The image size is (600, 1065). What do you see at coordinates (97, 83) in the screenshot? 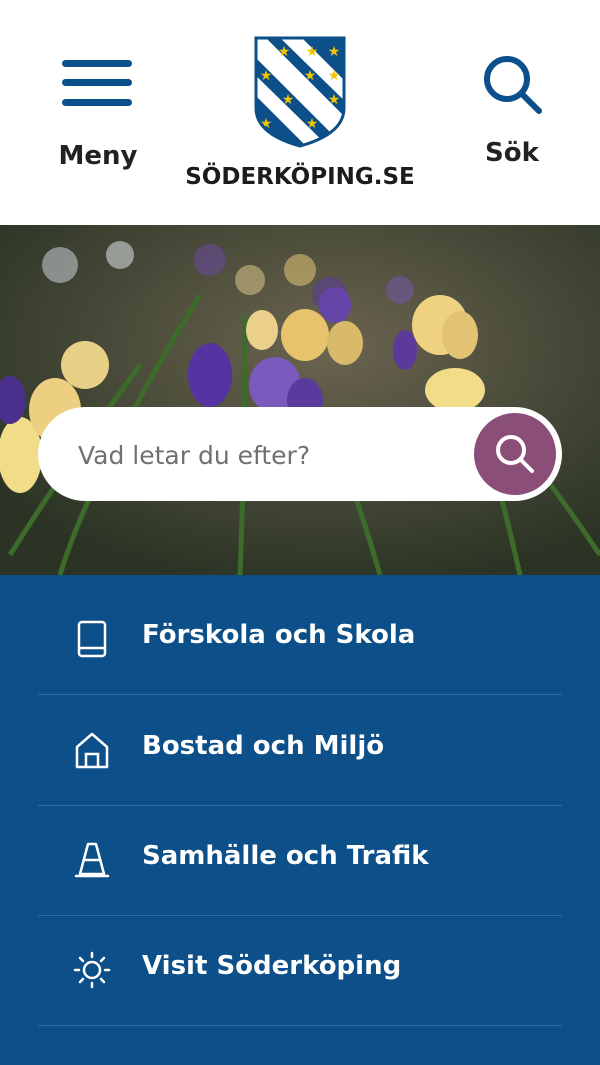
I see `hamburger-icon` at bounding box center [97, 83].